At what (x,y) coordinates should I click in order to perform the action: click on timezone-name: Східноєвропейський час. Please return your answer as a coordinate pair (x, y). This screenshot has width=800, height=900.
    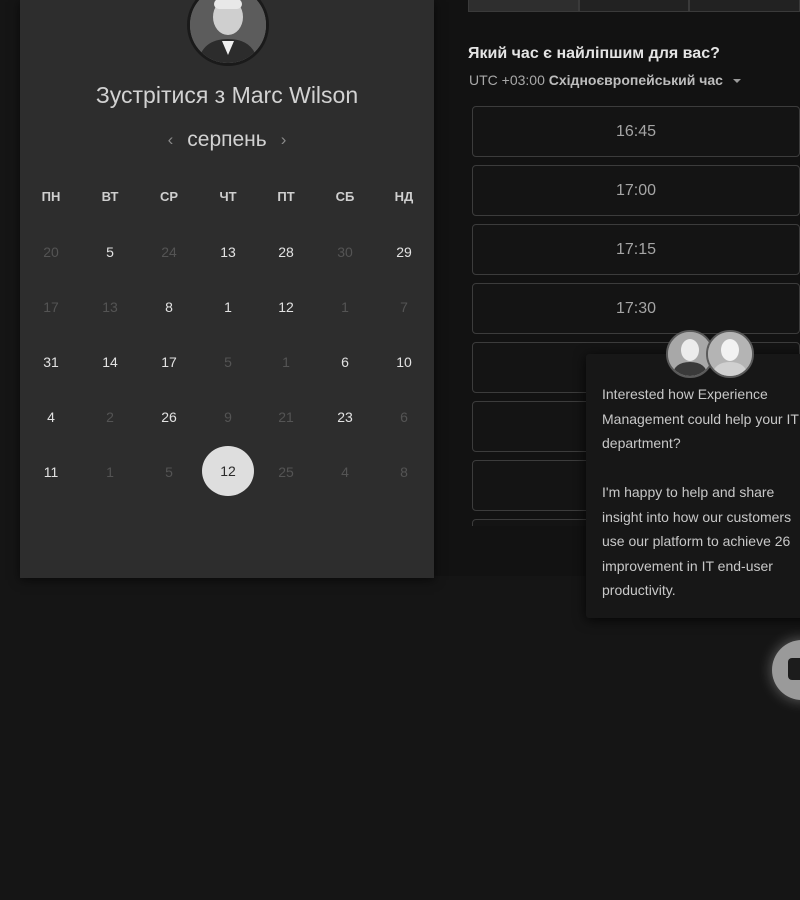
    Looking at the image, I should click on (635, 80).